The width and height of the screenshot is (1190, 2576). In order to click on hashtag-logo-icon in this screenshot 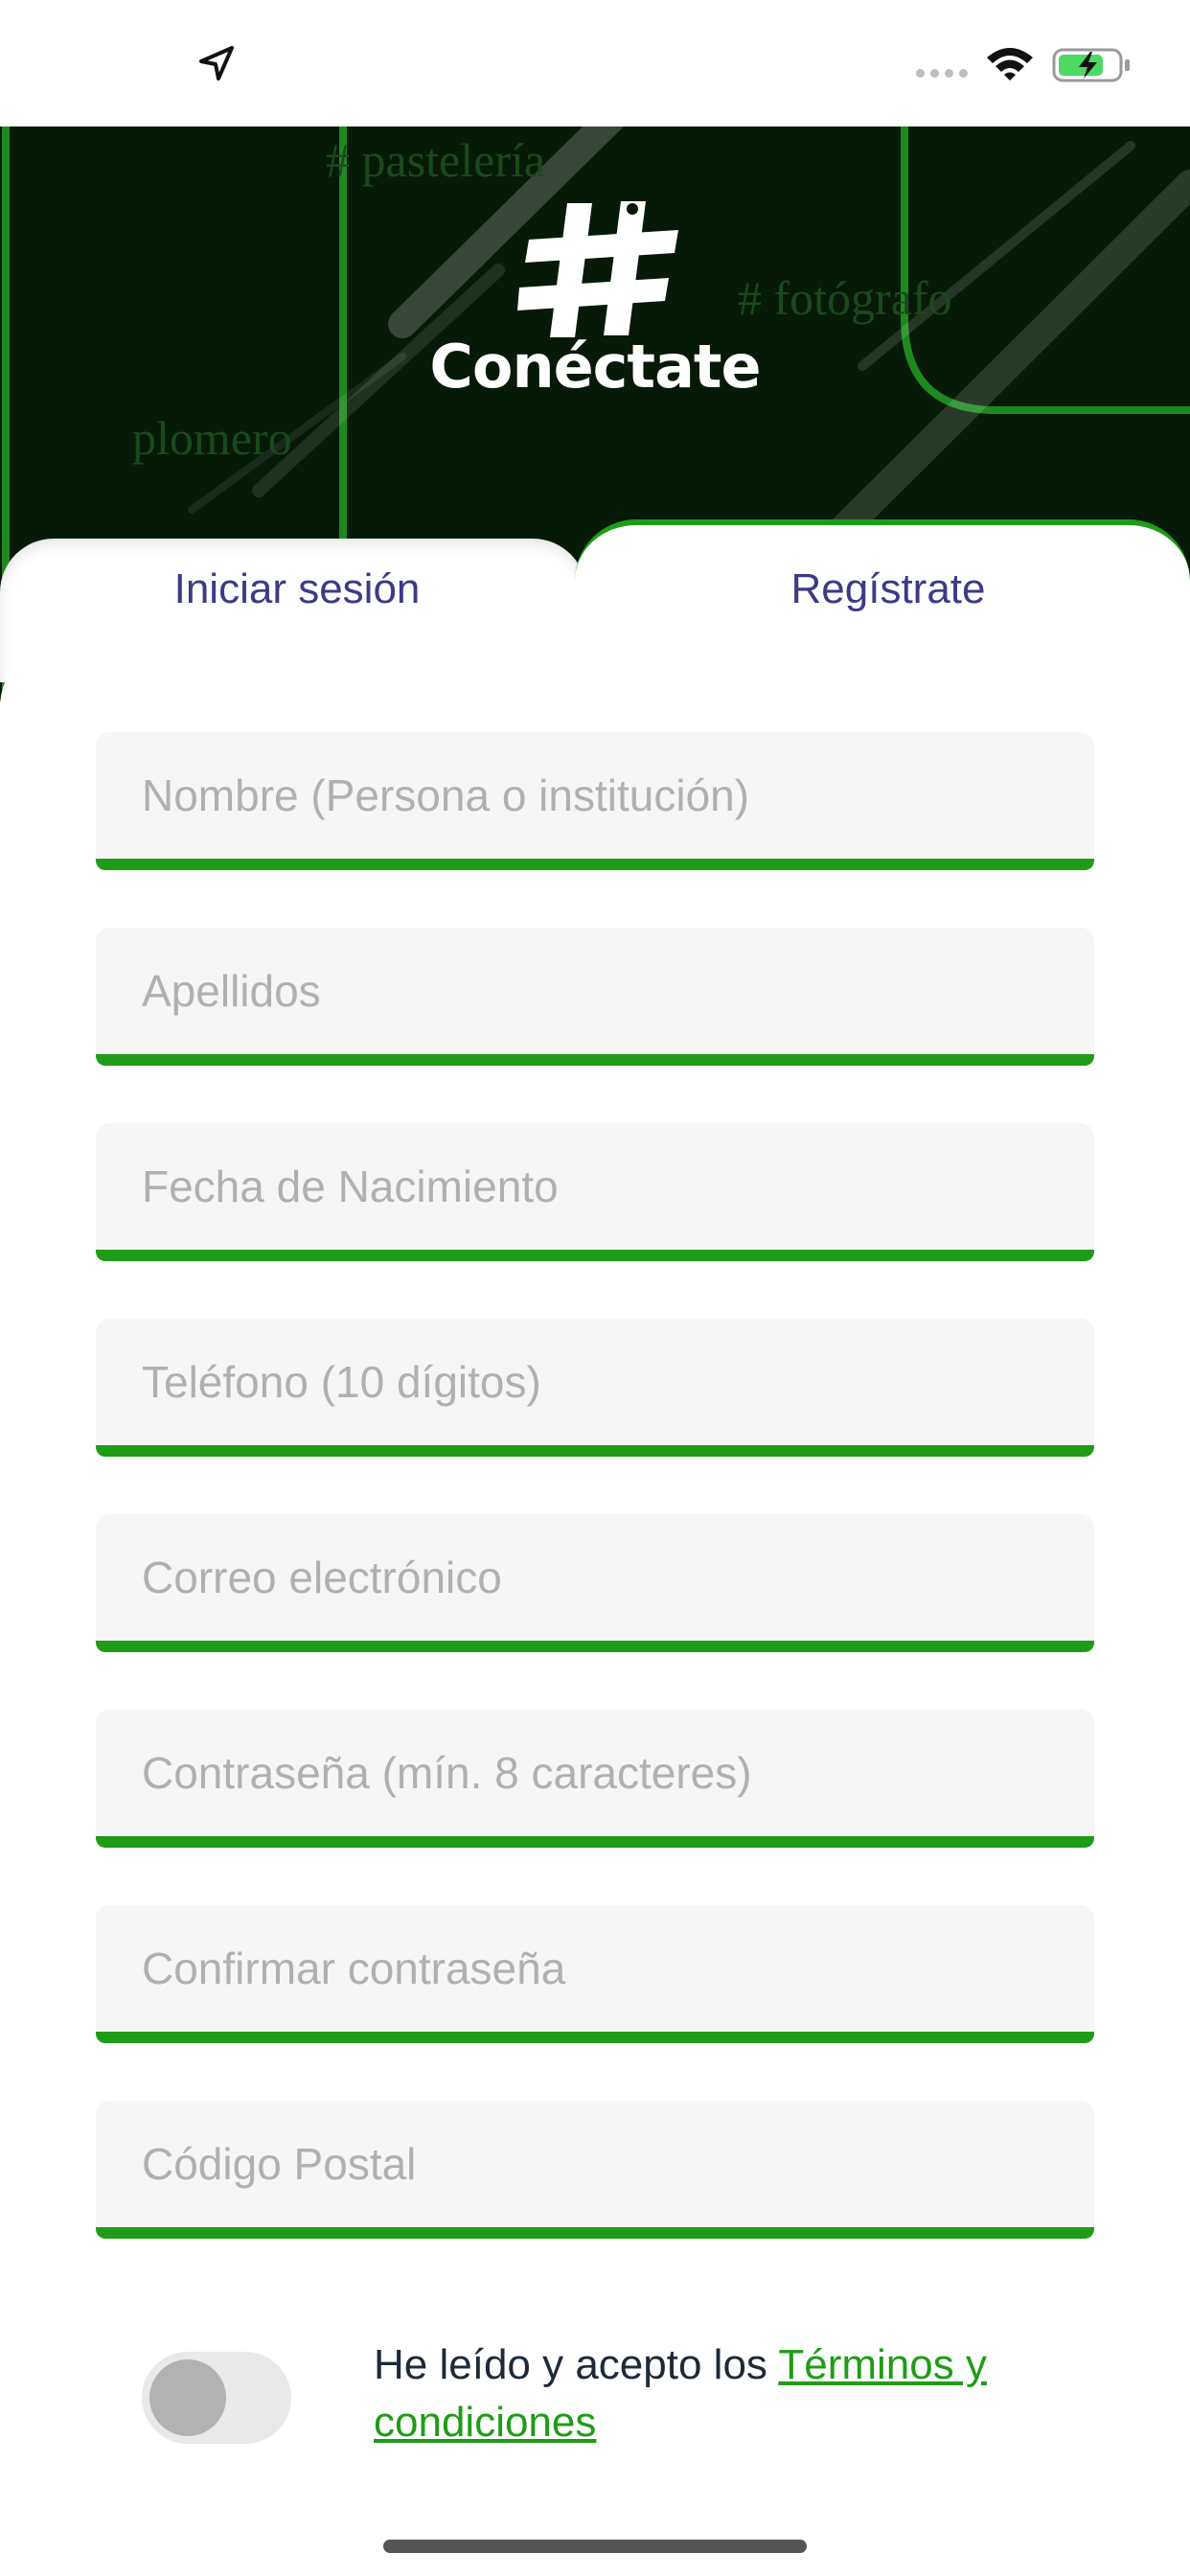, I will do `click(598, 269)`.